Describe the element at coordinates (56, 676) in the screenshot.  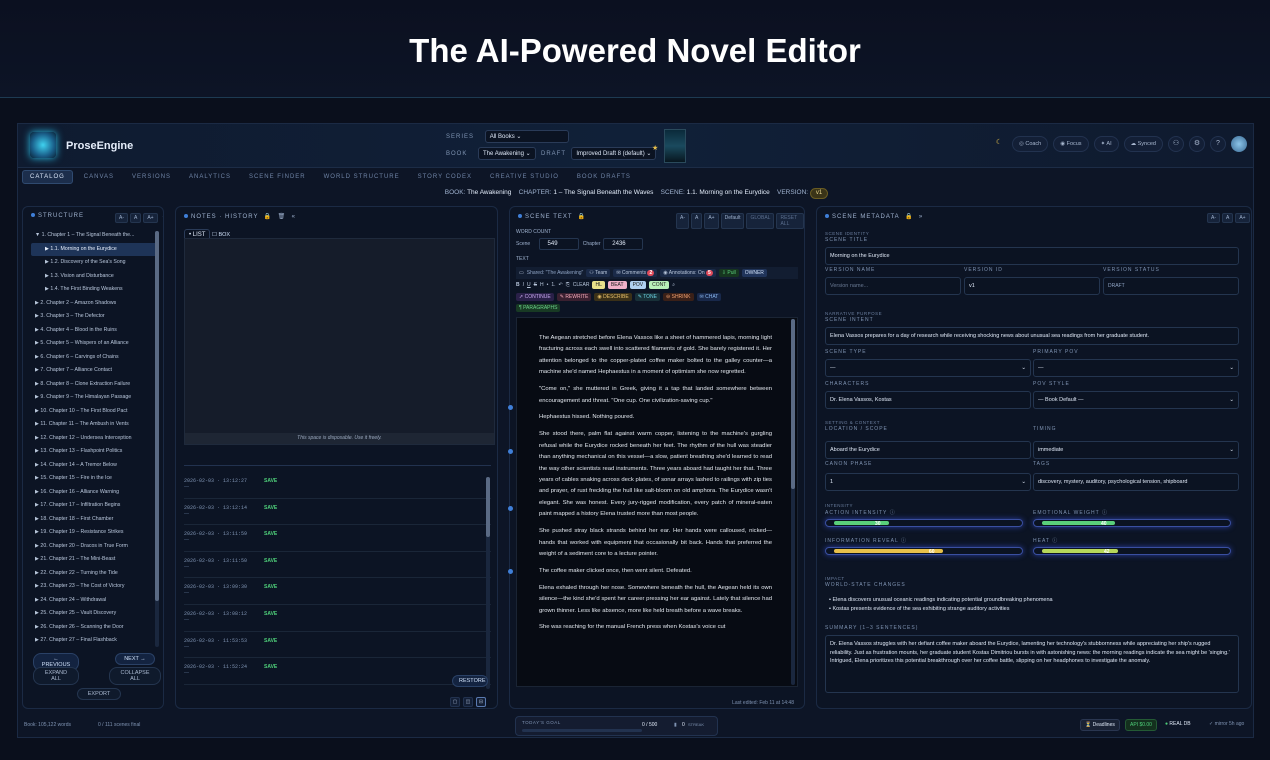
I see `expand-all-button: EXPAND ALL` at that location.